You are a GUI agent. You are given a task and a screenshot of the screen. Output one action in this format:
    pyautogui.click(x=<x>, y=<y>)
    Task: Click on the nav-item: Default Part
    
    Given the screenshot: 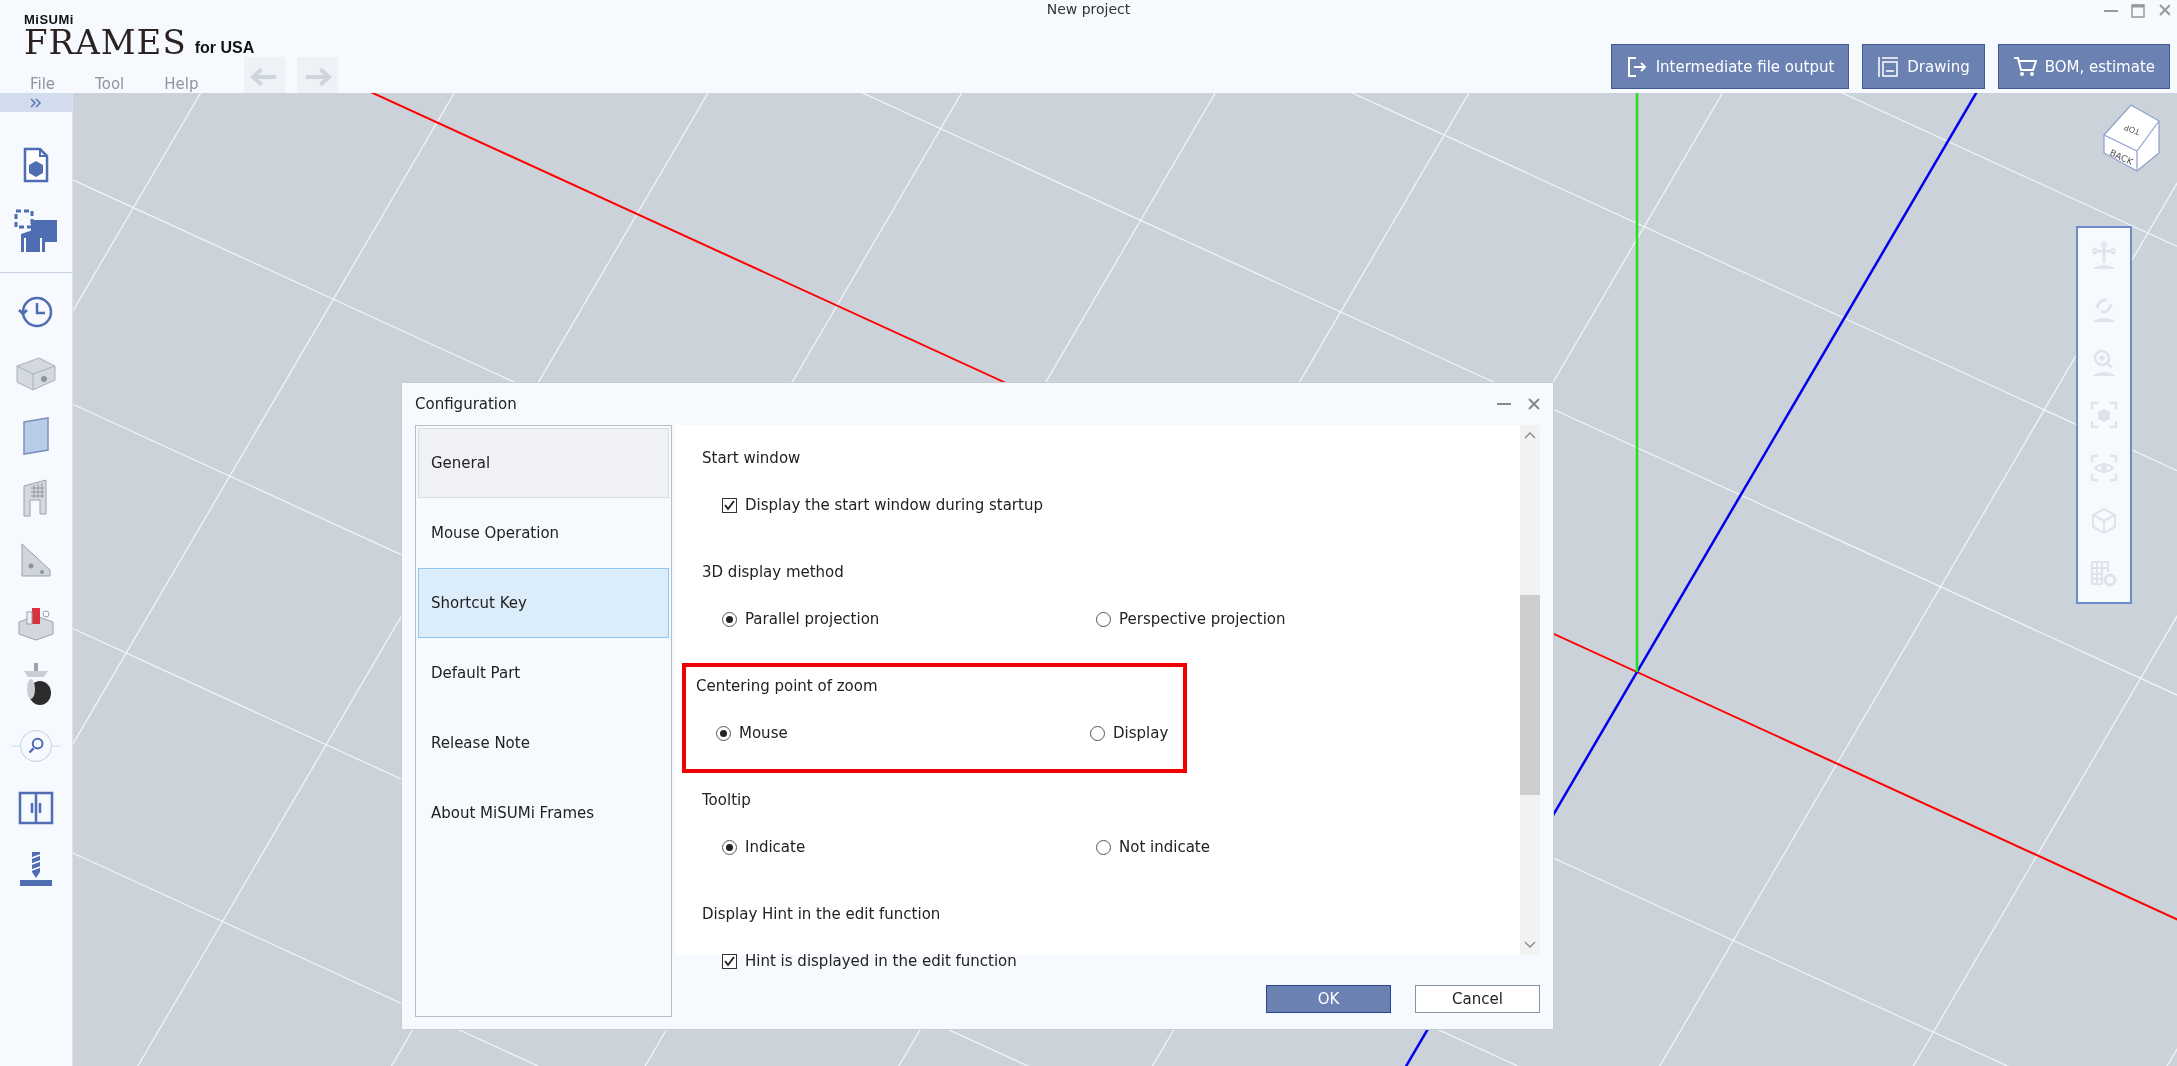 What is the action you would take?
    pyautogui.click(x=543, y=673)
    